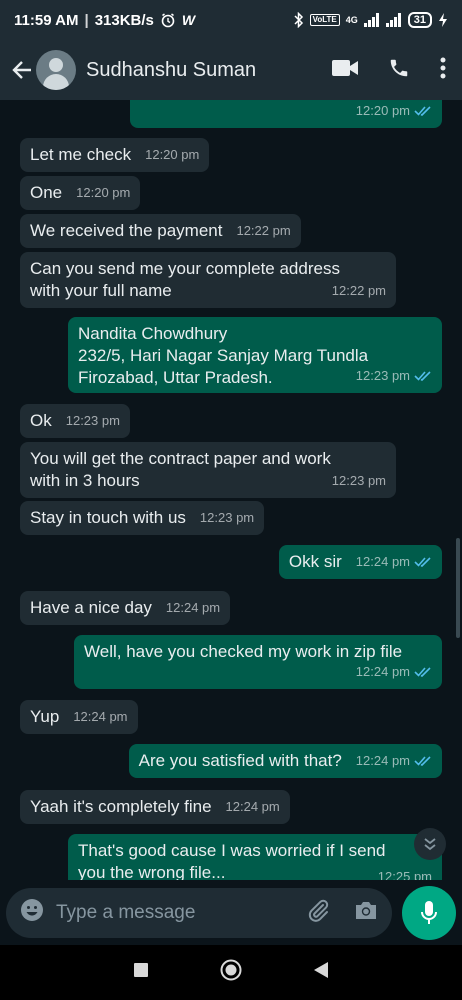 The image size is (462, 1000). I want to click on message-incoming: Yup 12:24 pm, so click(79, 717).